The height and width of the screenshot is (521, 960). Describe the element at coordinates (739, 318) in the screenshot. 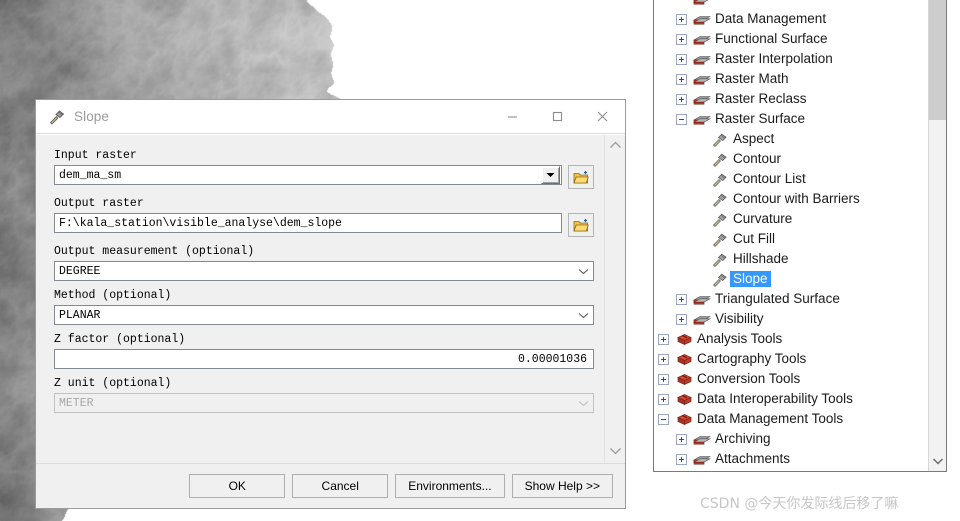

I see `tree-item-label: Visibility` at that location.